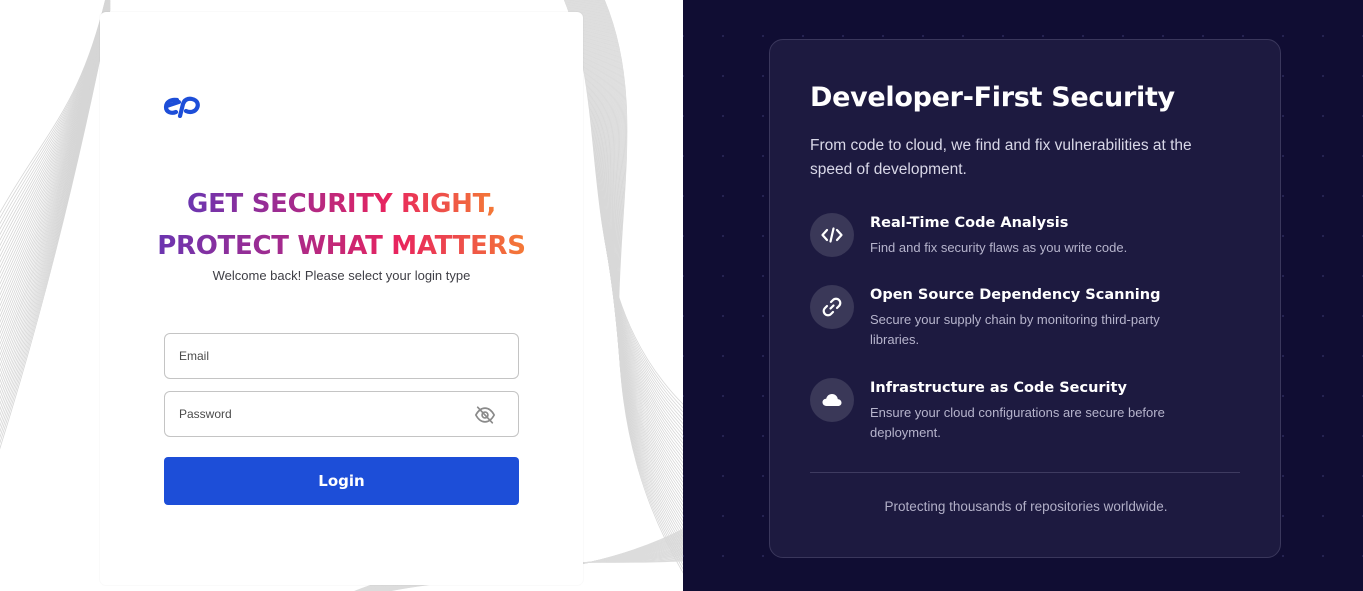  What do you see at coordinates (1015, 295) in the screenshot?
I see `feature-title: Open Source Dependency Scanning` at bounding box center [1015, 295].